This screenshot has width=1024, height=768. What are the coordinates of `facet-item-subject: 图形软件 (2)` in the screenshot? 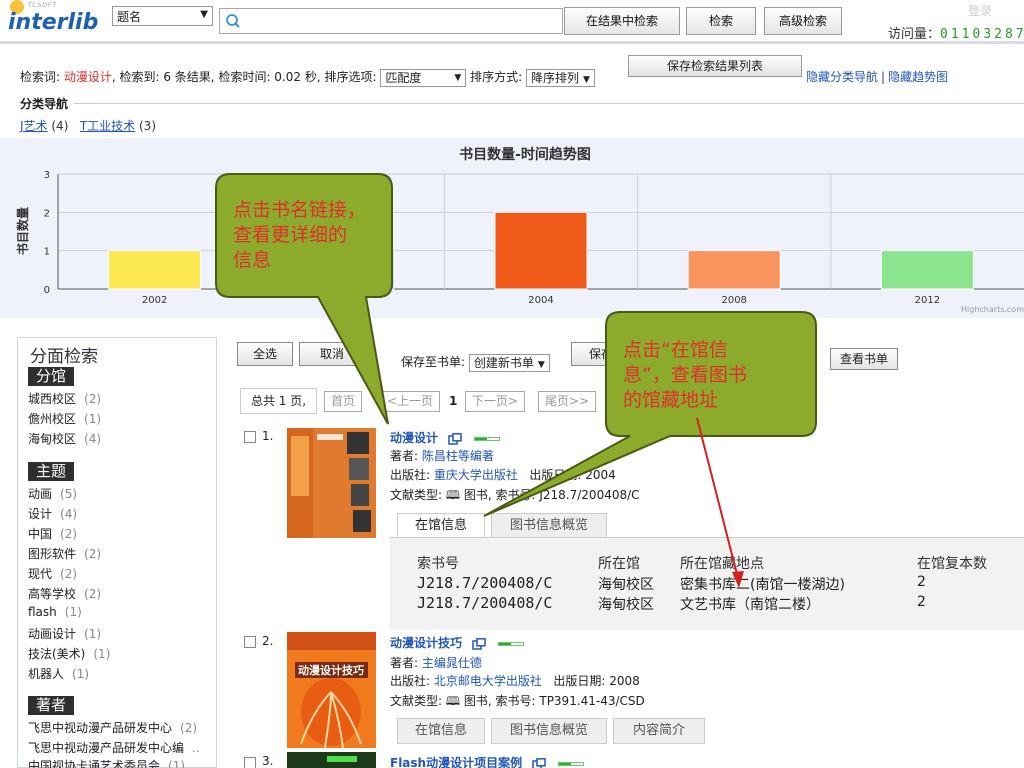 It's located at (64, 553).